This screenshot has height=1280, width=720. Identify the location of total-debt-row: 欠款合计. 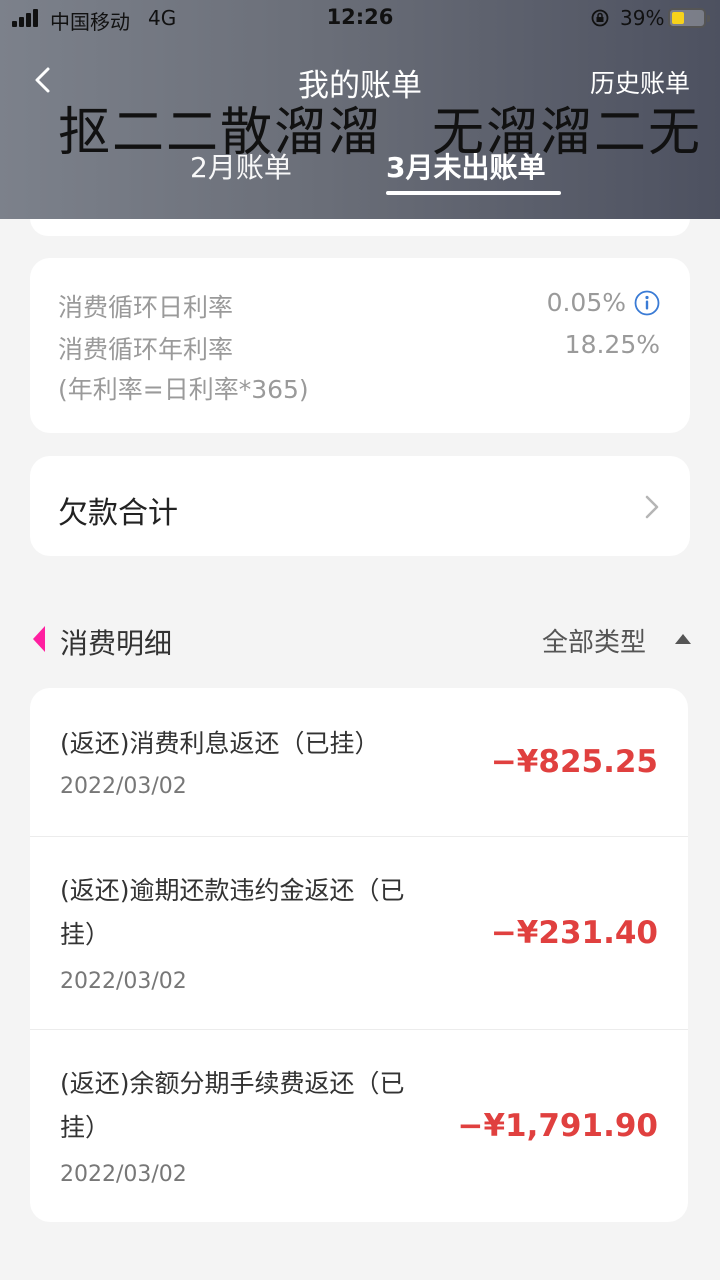
(360, 506).